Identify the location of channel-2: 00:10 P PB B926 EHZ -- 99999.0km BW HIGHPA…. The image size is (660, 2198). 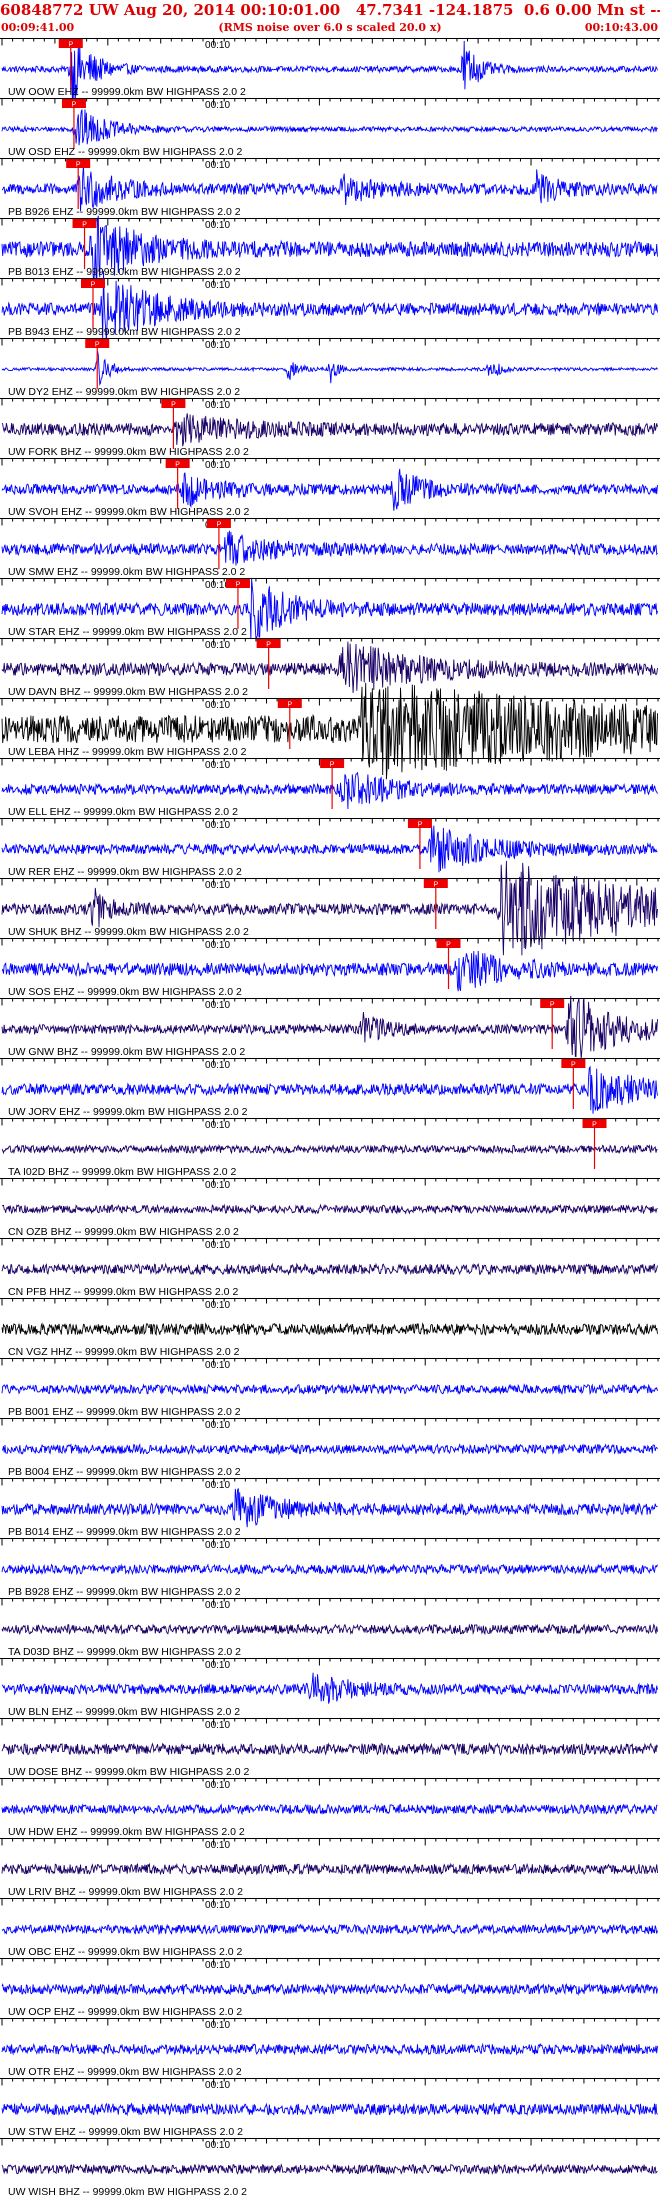
(330, 188).